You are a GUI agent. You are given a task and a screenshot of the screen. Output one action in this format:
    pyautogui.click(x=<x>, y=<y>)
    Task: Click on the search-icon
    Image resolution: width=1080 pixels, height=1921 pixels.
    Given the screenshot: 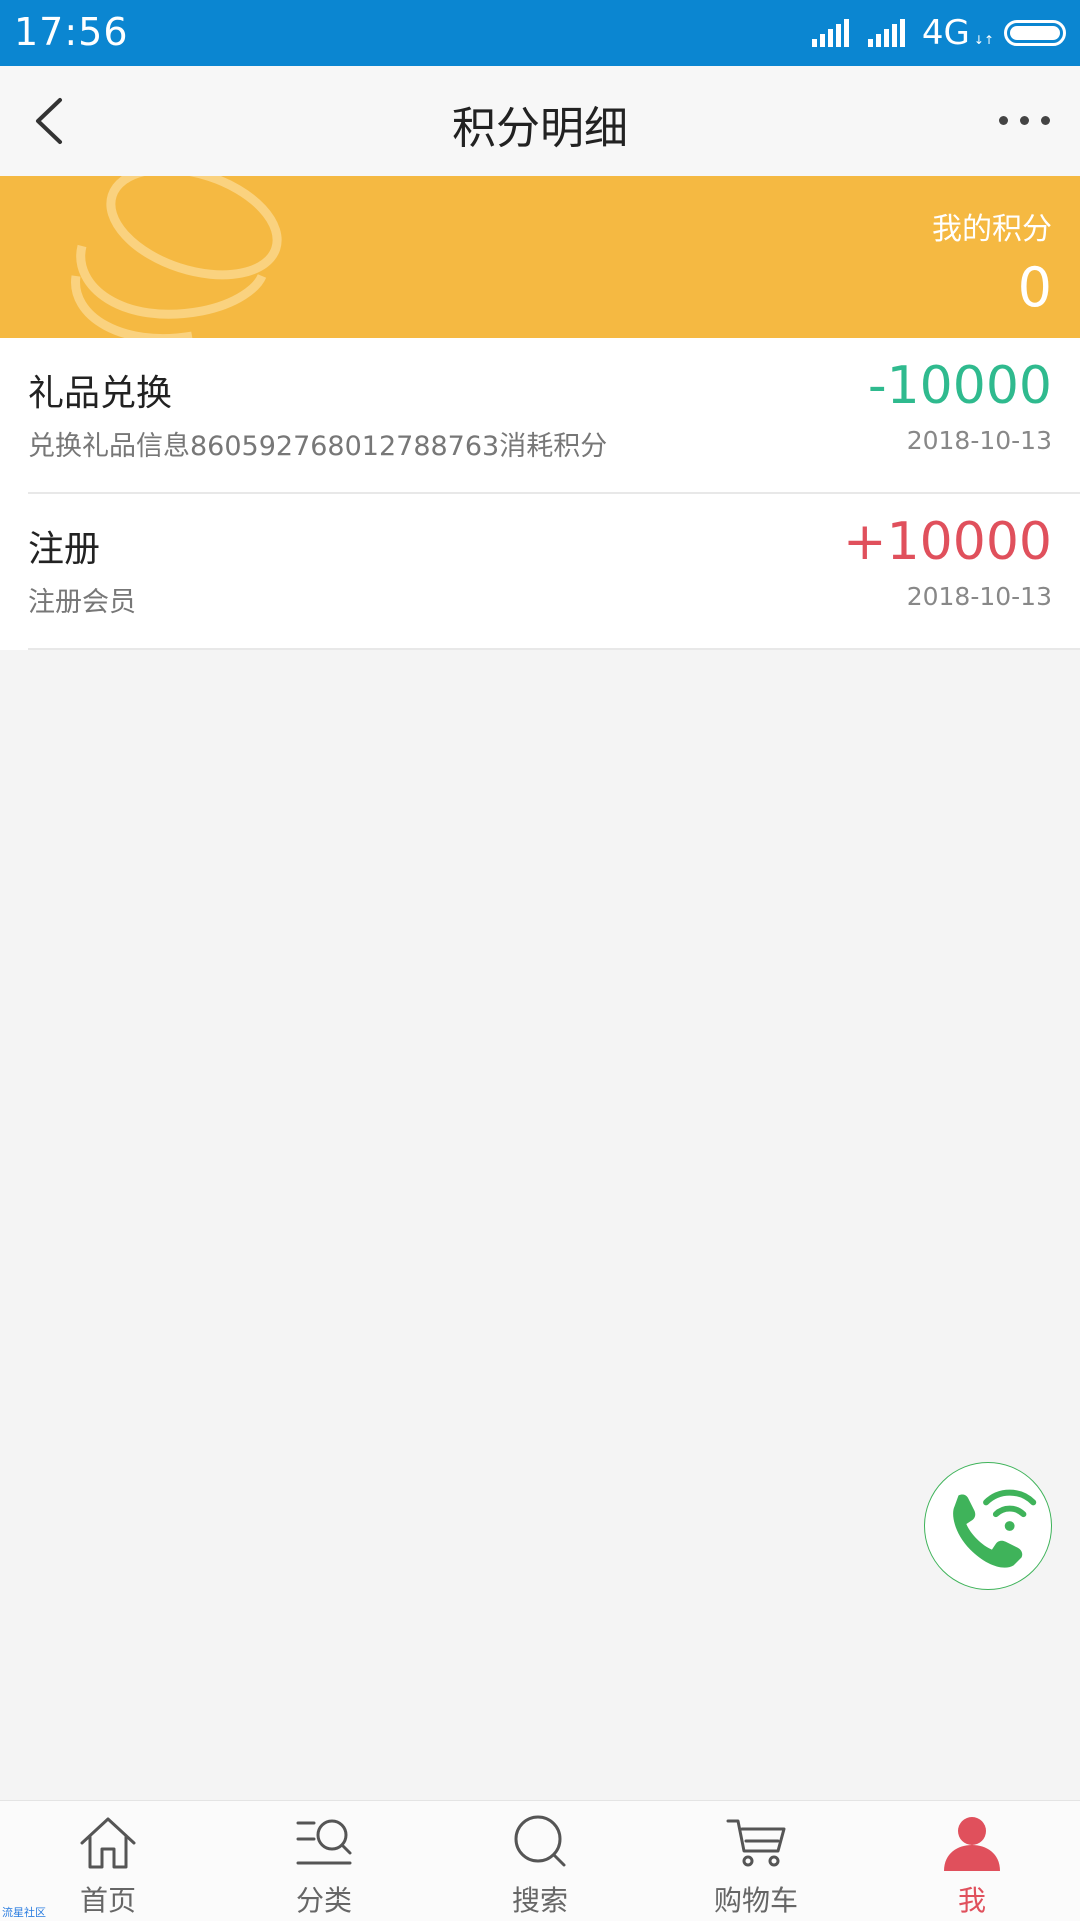 What is the action you would take?
    pyautogui.click(x=540, y=1841)
    